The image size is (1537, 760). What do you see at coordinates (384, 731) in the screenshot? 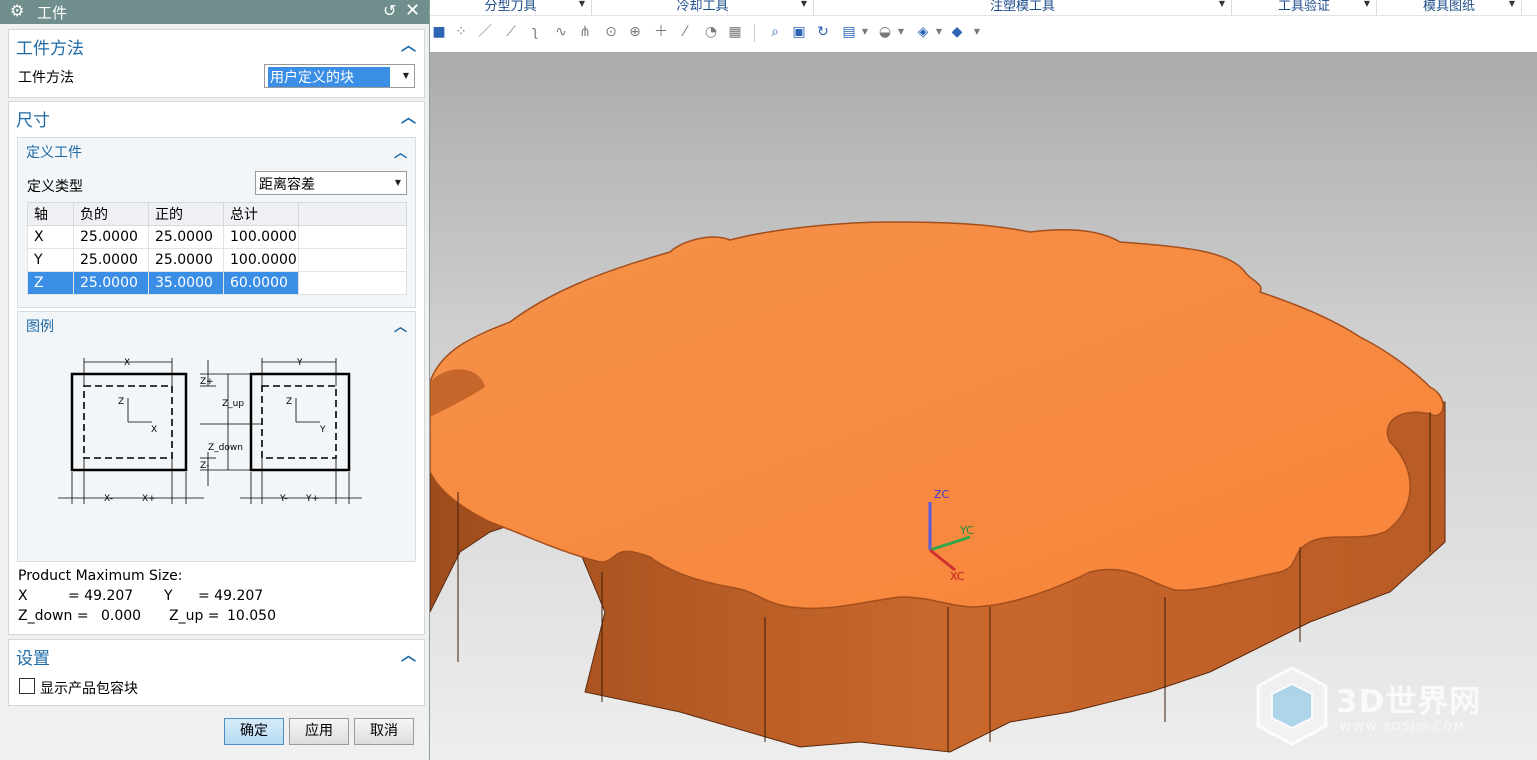
I see `cancel-button: 取消` at bounding box center [384, 731].